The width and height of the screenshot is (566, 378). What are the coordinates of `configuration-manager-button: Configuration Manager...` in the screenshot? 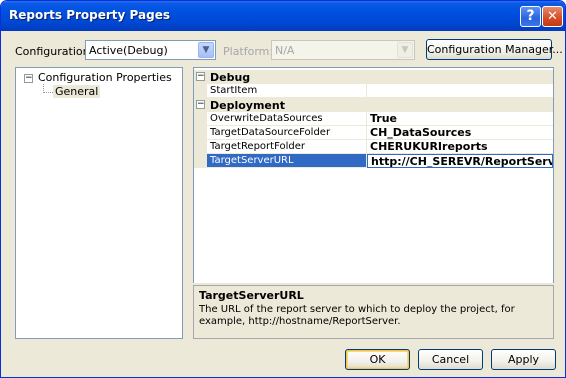 It's located at (494, 49).